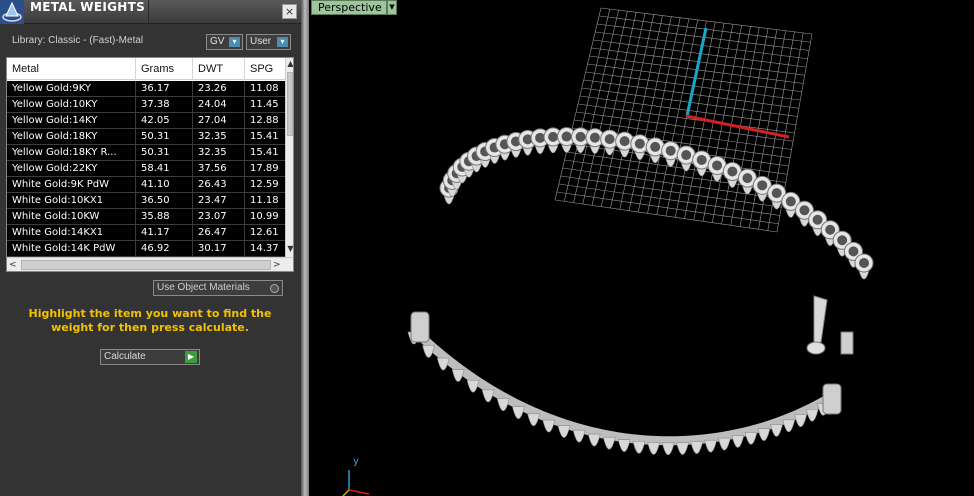  I want to click on app-logo-icon, so click(12, 12).